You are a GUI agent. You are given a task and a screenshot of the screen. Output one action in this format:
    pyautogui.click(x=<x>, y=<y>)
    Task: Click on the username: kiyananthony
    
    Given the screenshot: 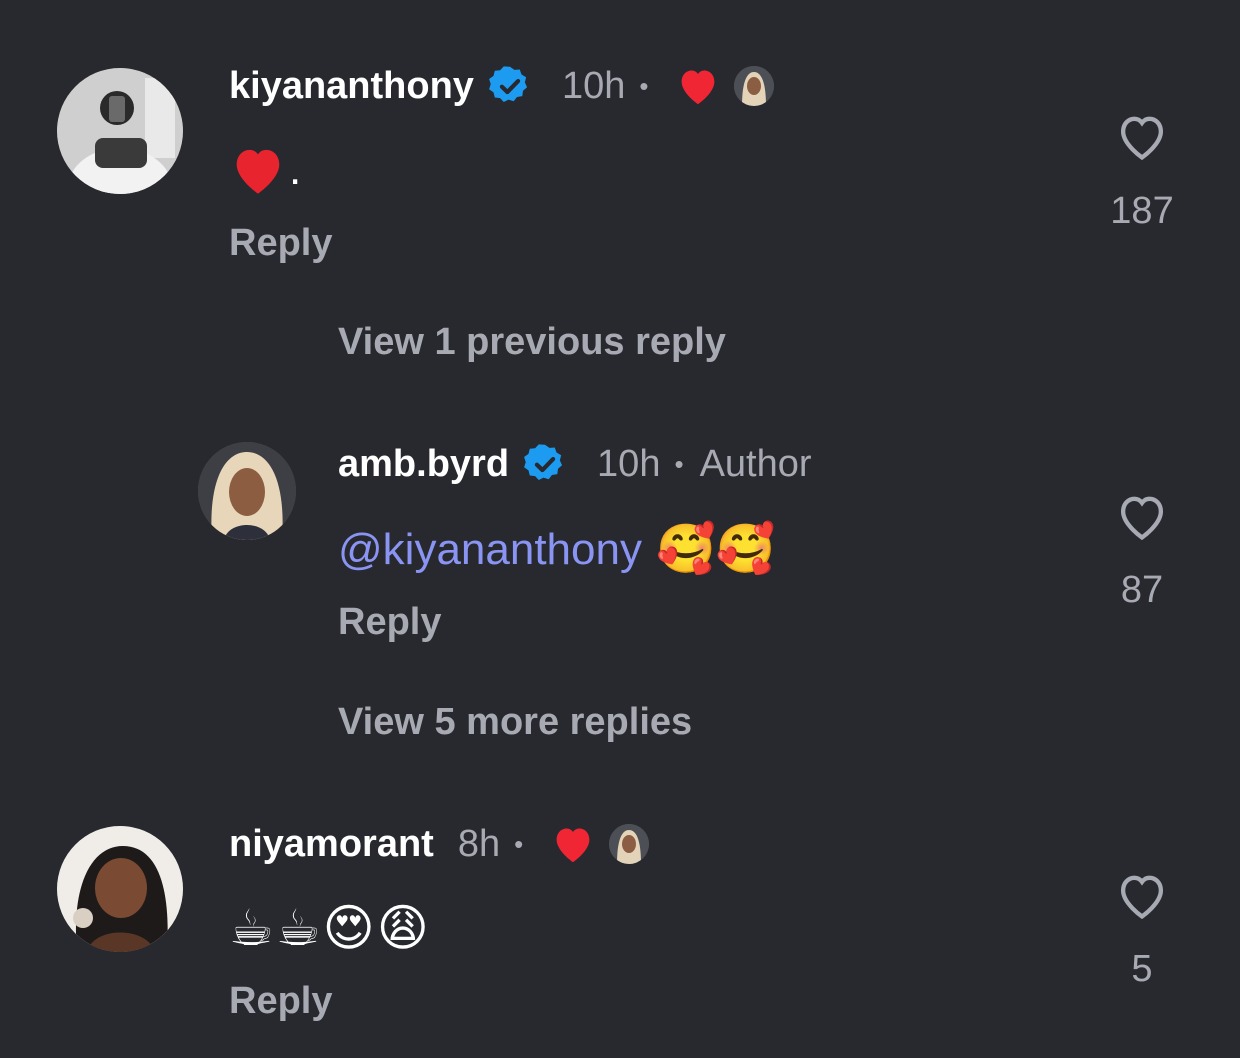 What is the action you would take?
    pyautogui.click(x=351, y=86)
    